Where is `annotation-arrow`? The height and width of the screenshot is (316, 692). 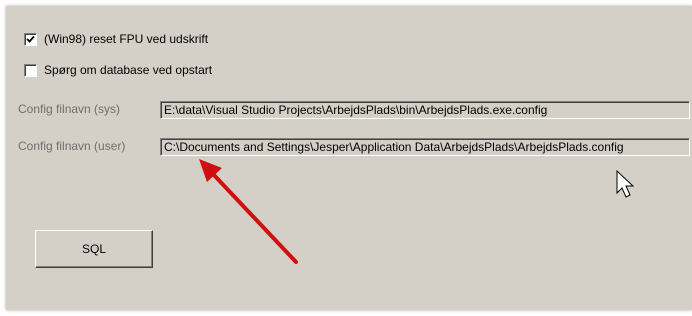 annotation-arrow is located at coordinates (248, 211).